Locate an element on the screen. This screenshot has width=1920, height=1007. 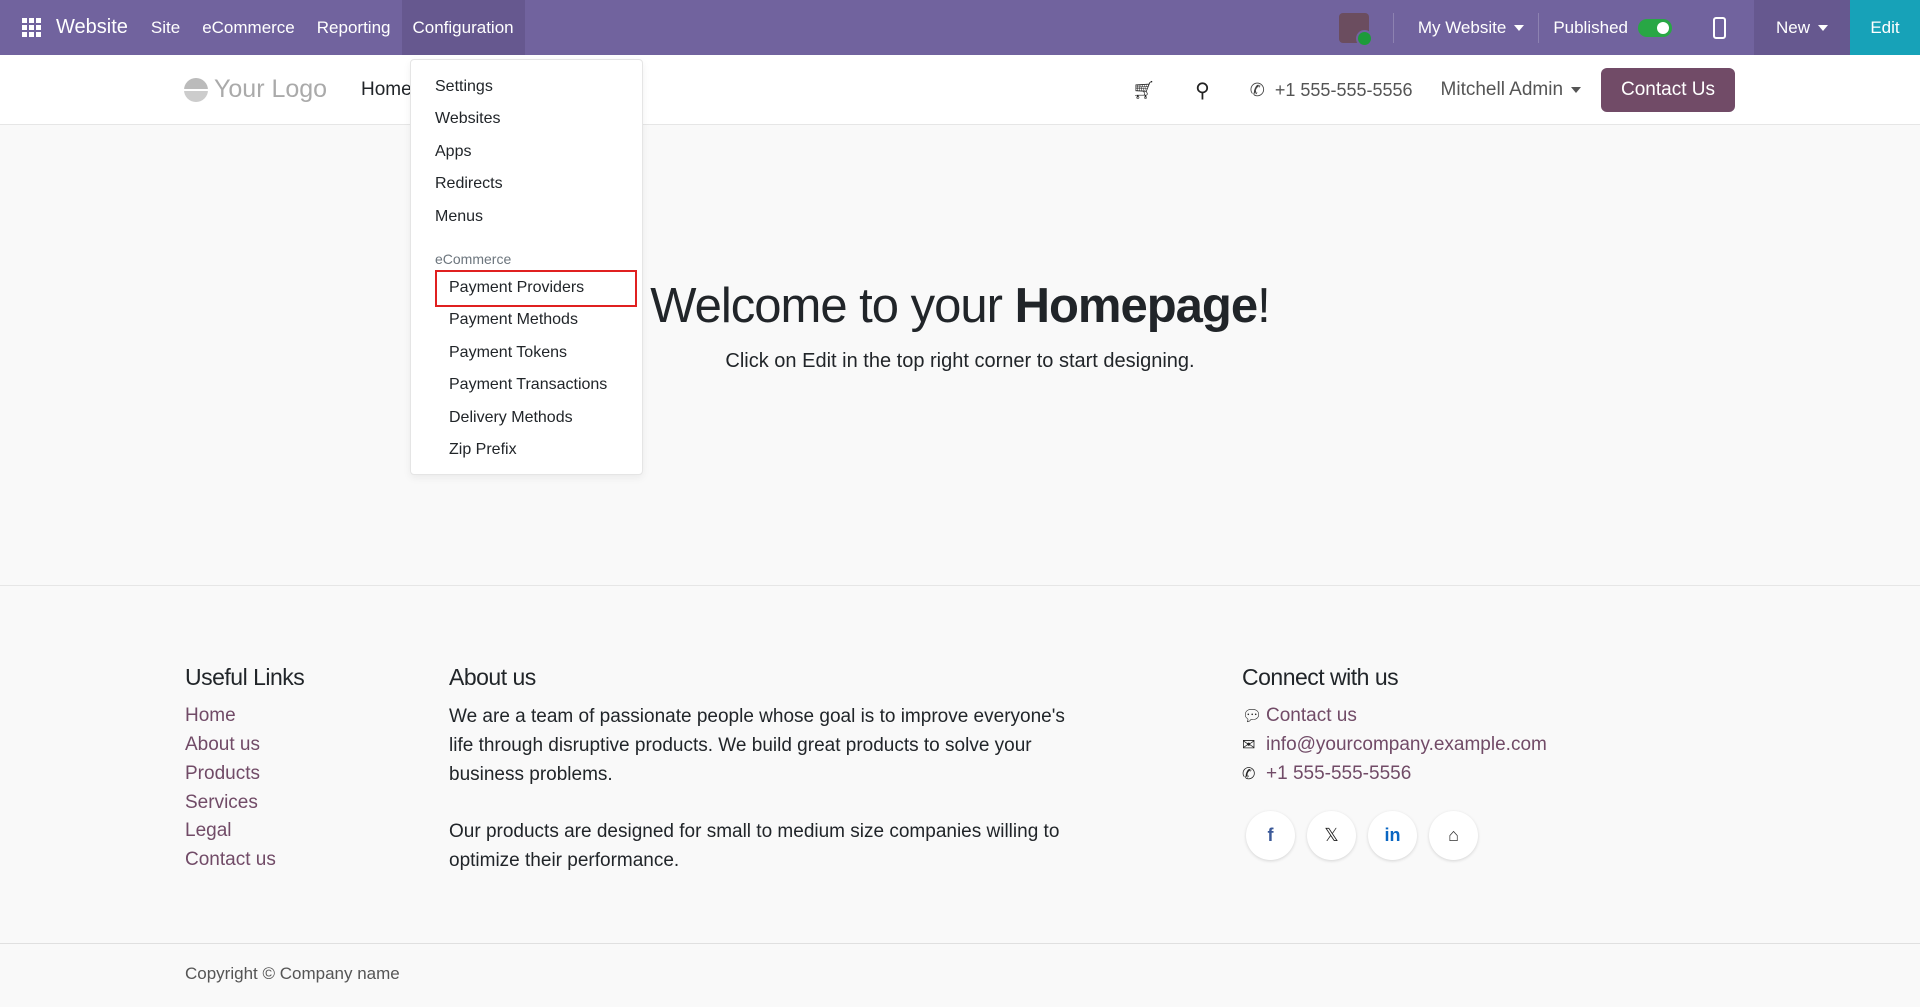
footer-link-products: Products is located at coordinates (222, 774).